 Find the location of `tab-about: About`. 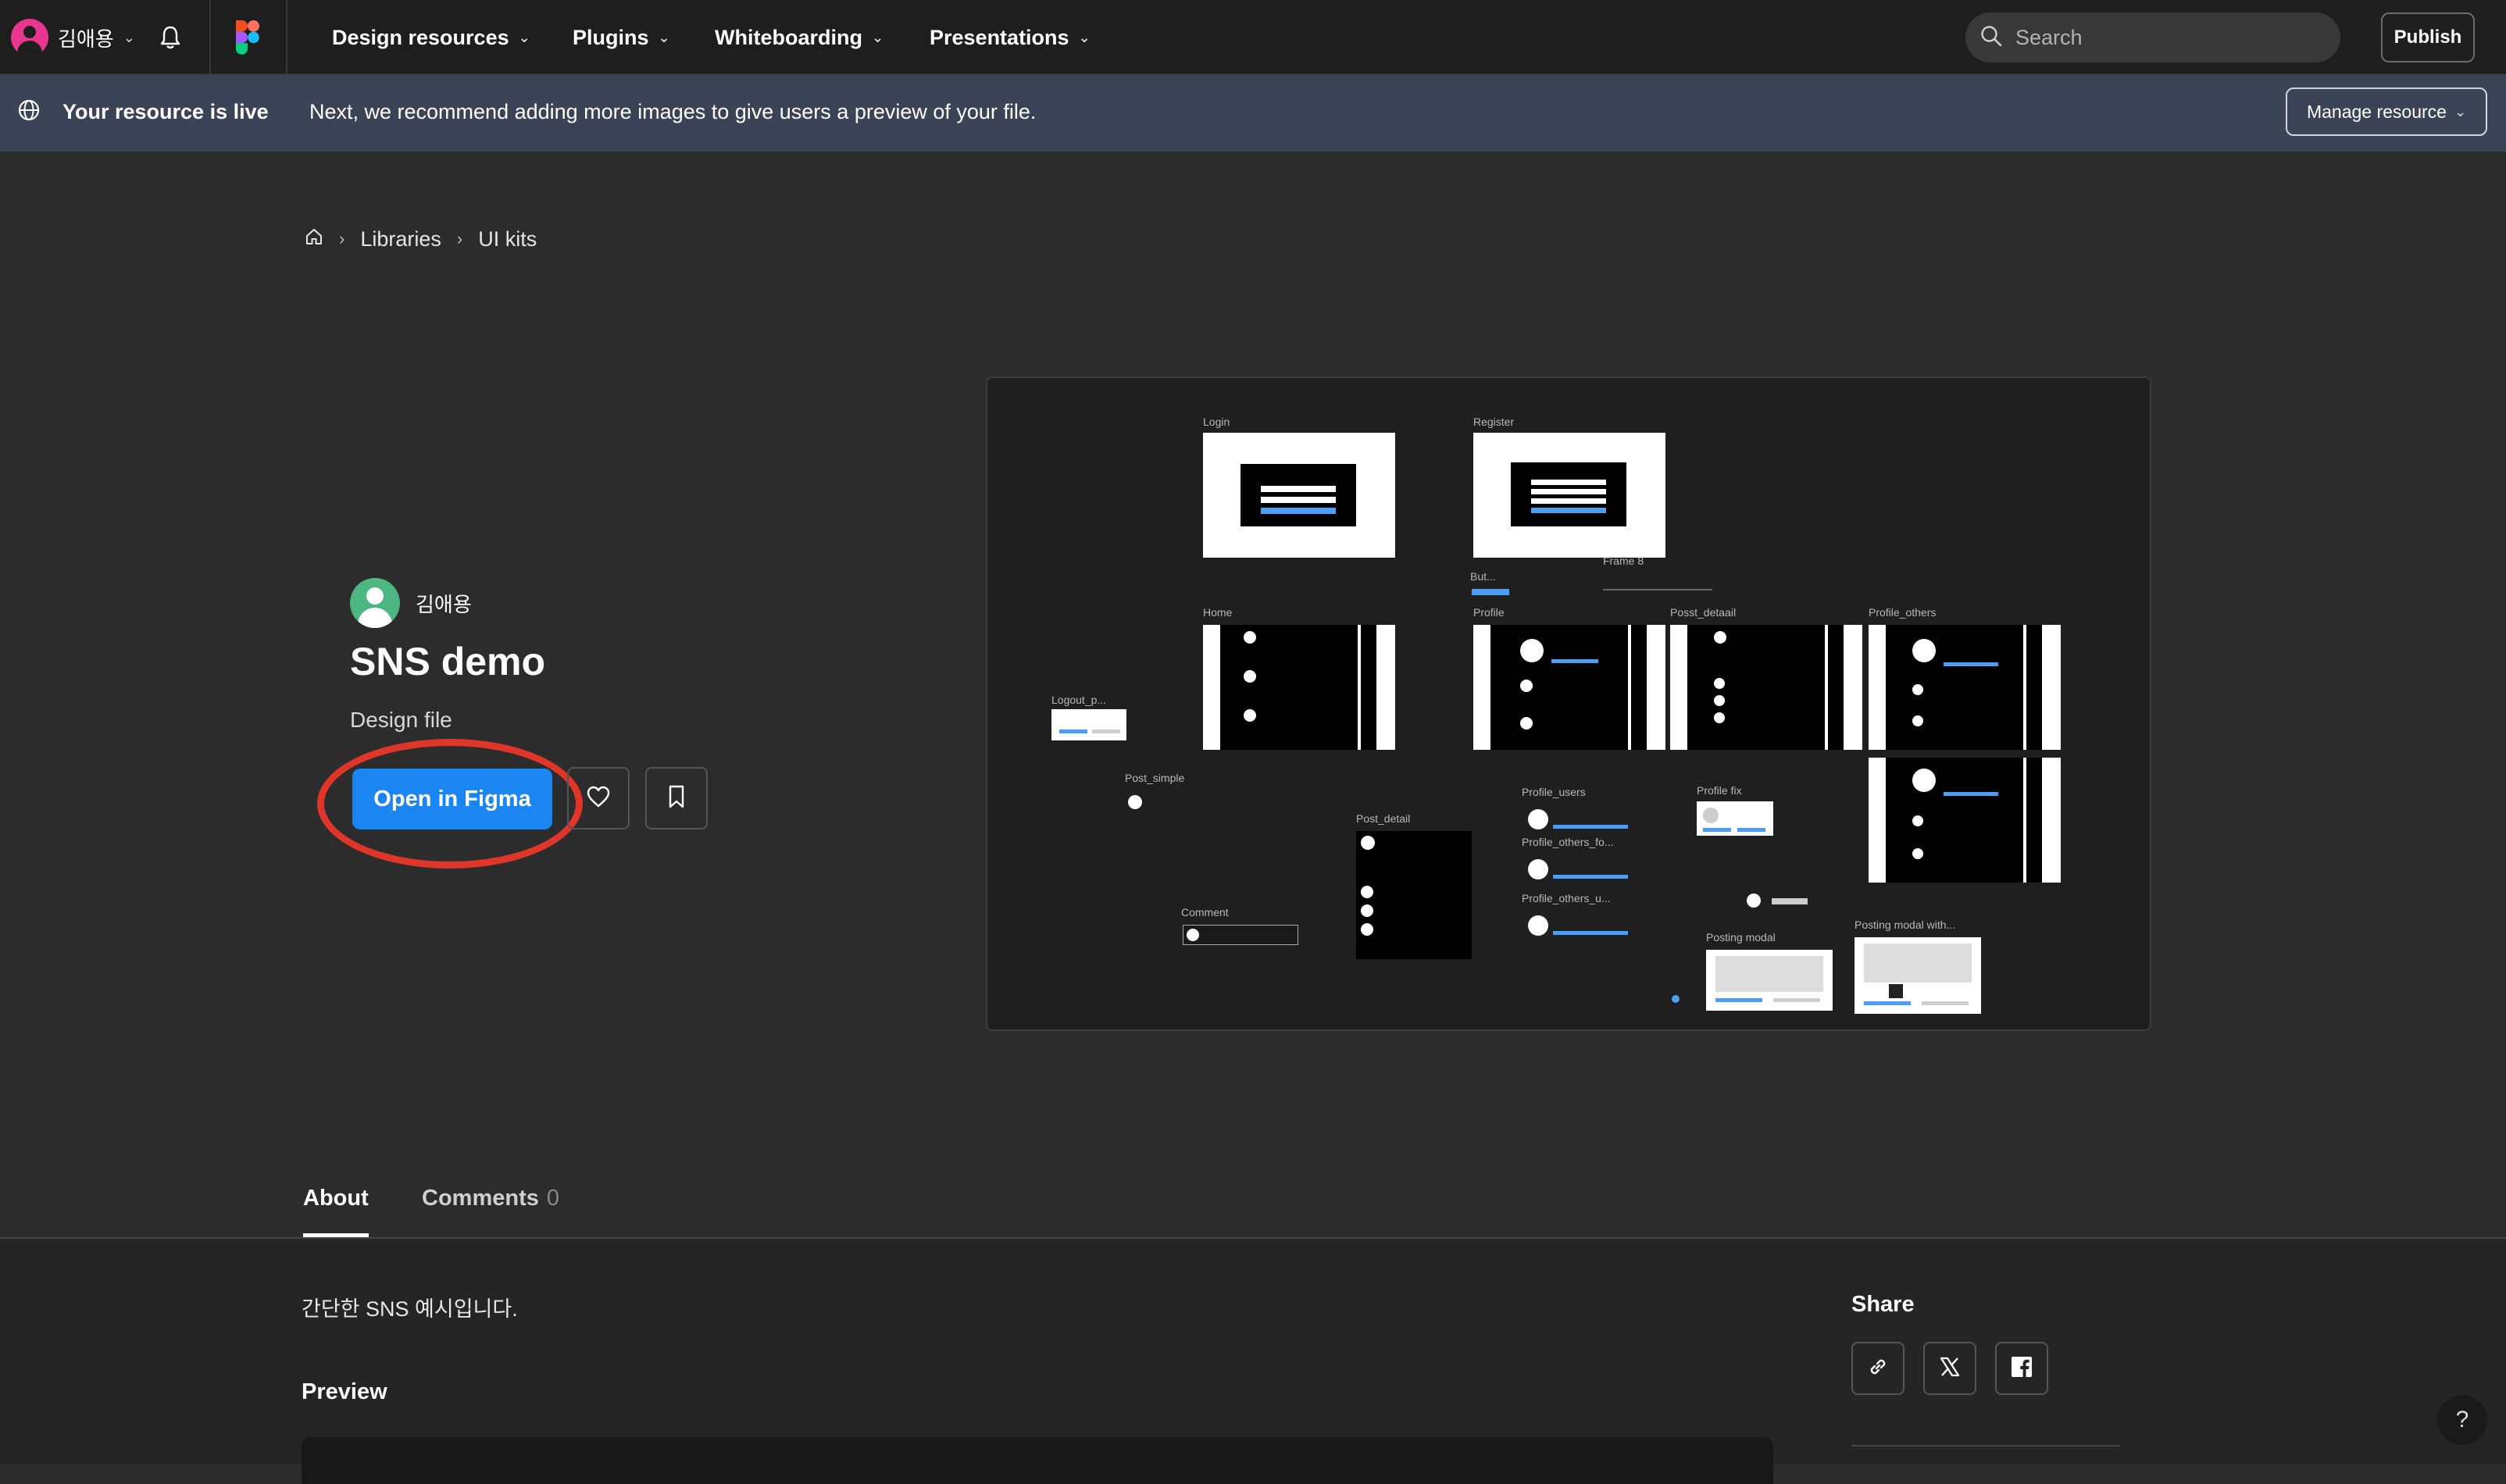

tab-about: About is located at coordinates (336, 1211).